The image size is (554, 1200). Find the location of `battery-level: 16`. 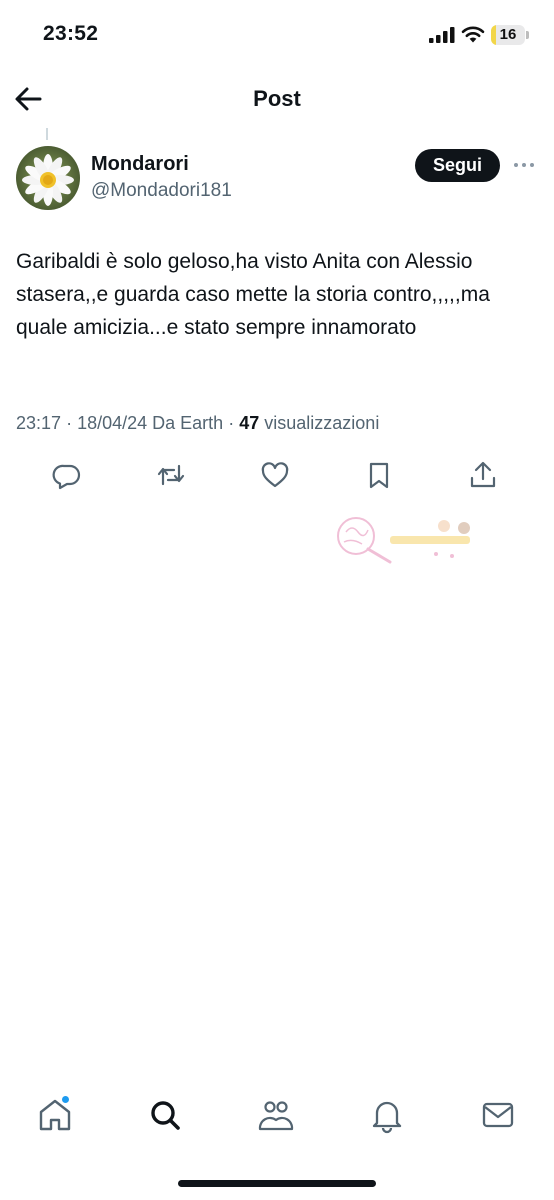

battery-level: 16 is located at coordinates (508, 34).